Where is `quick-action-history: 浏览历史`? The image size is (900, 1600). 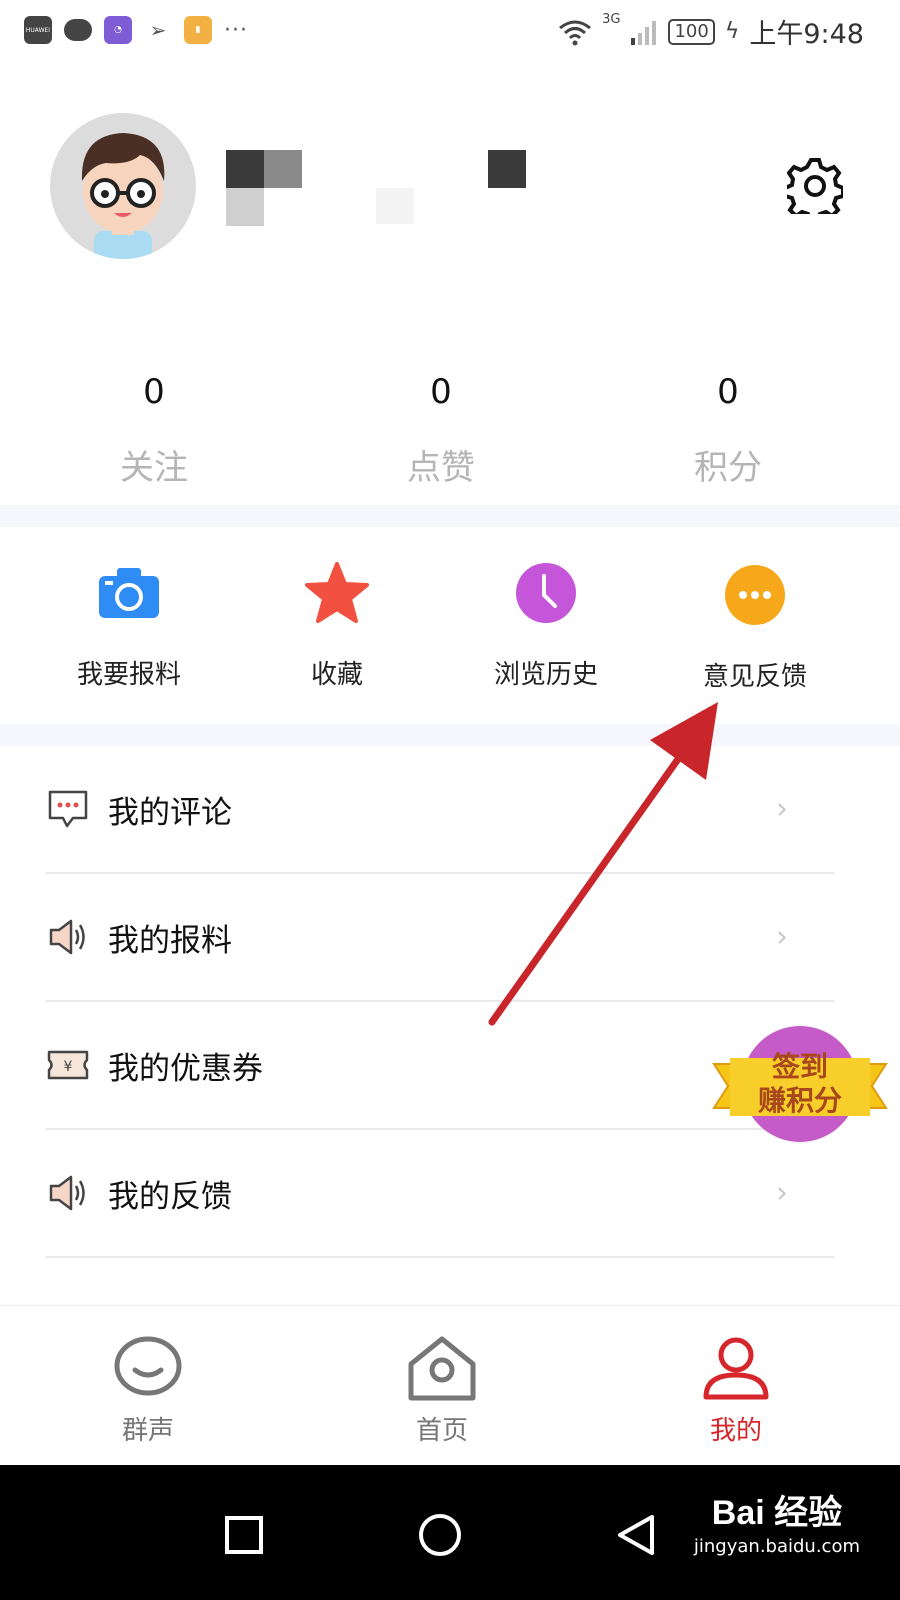
quick-action-history: 浏览历史 is located at coordinates (546, 625).